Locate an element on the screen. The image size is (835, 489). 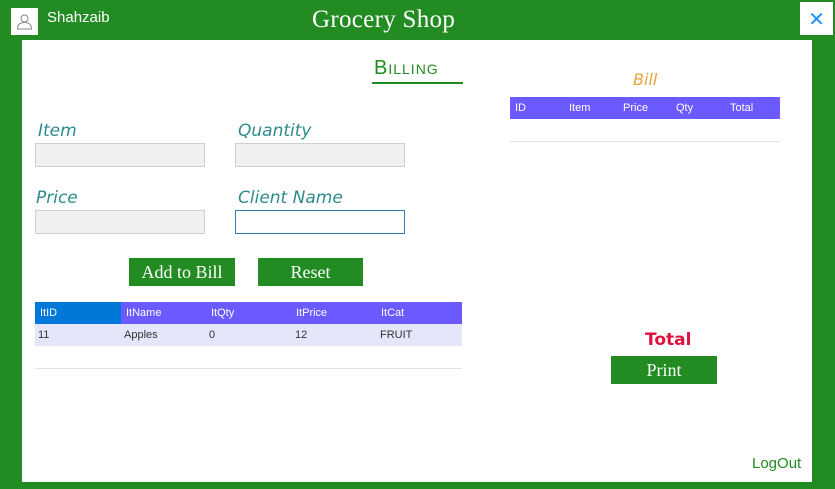
bill-column-item: Item is located at coordinates (579, 108).